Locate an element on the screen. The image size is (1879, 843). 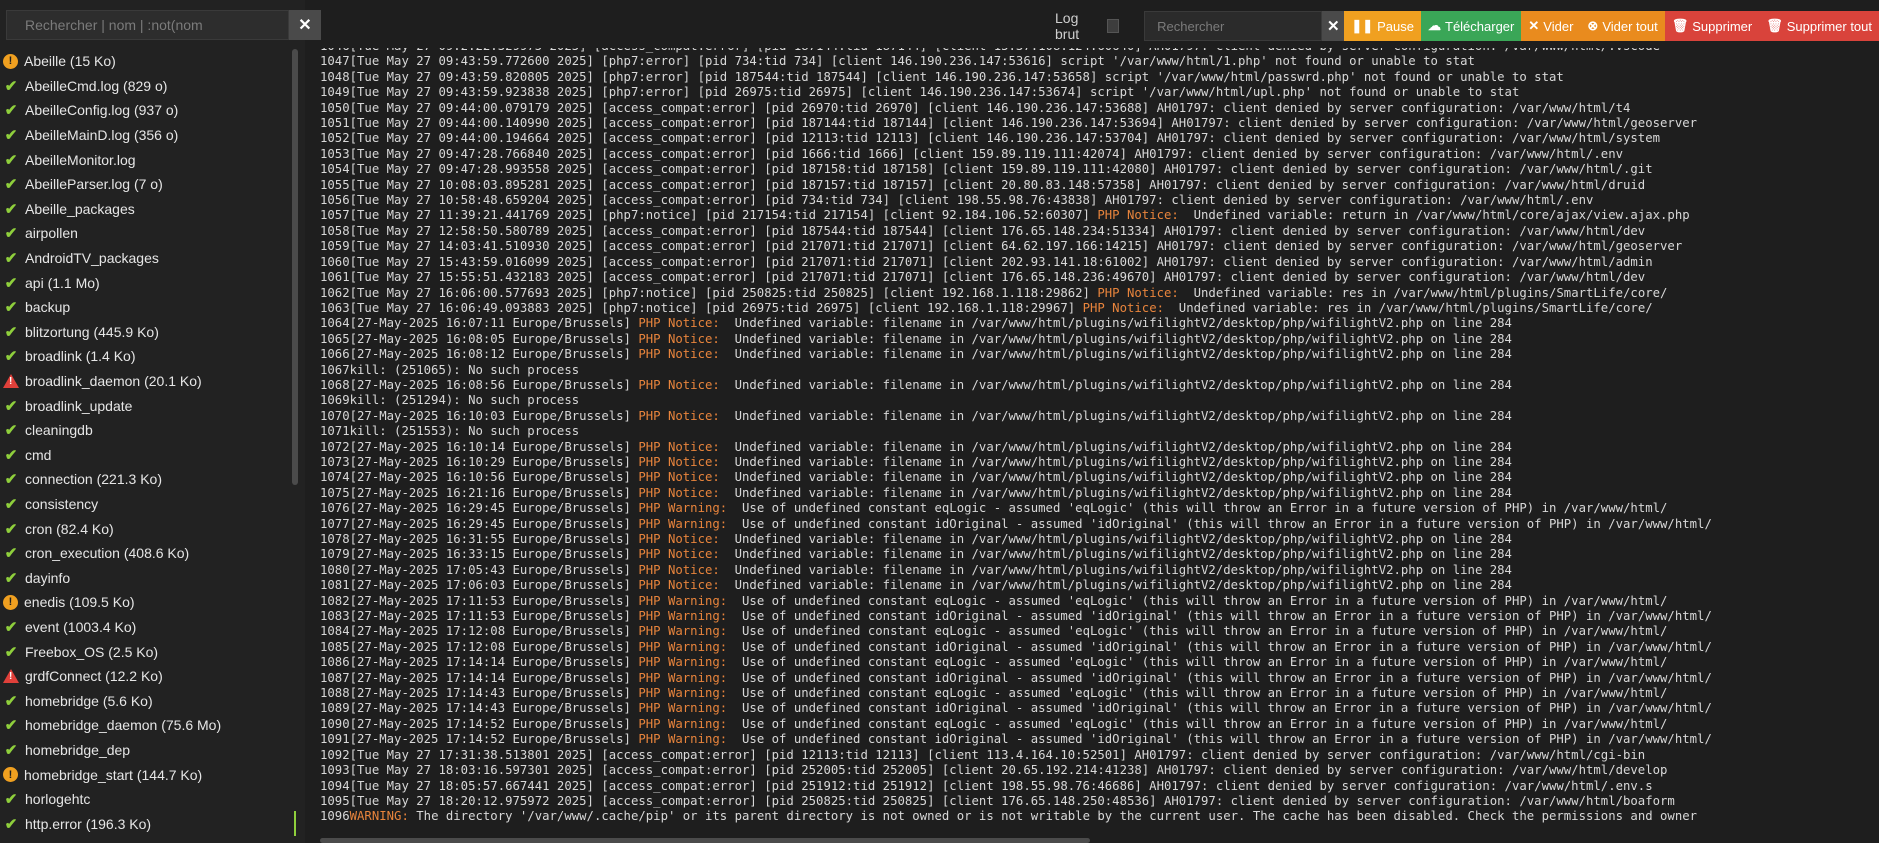
error-triangle-icon is located at coordinates (11, 381).